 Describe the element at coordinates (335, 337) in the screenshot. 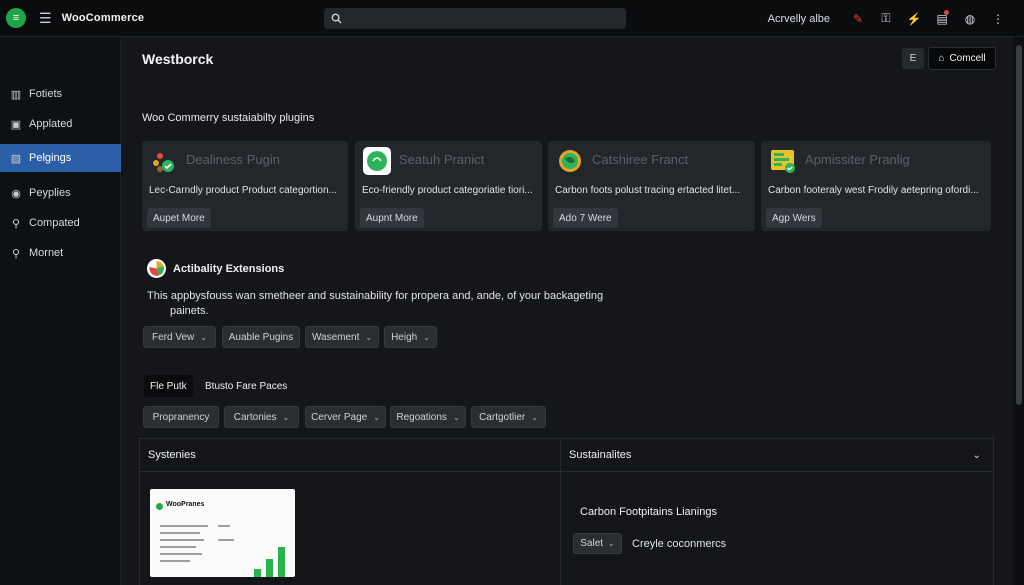

I see `filter-label: Wasement` at that location.